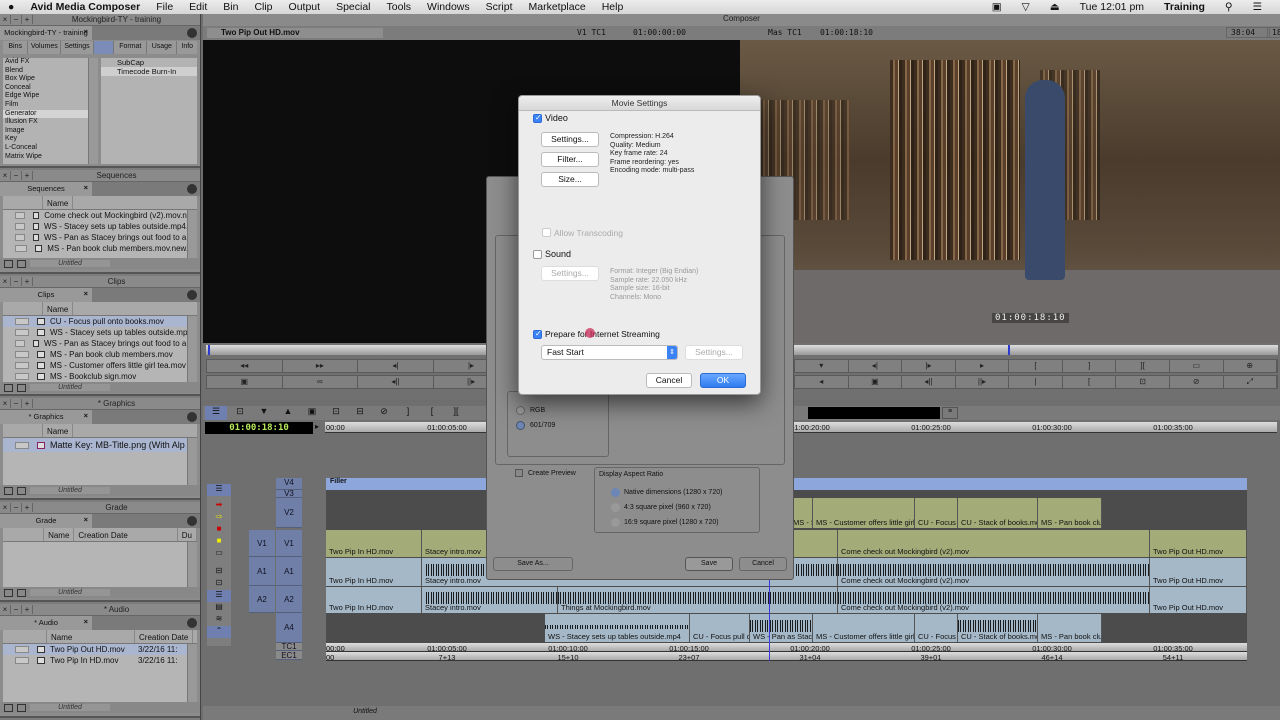  I want to click on spotlight-icon: ⚲, so click(1229, 7).